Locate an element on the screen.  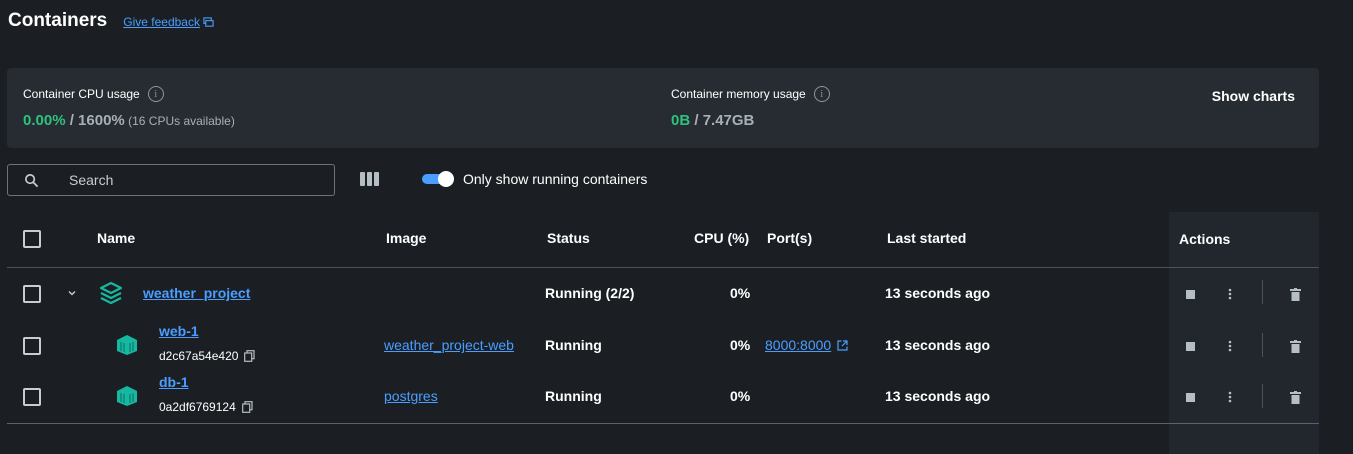
column-header-status: Status is located at coordinates (568, 238).